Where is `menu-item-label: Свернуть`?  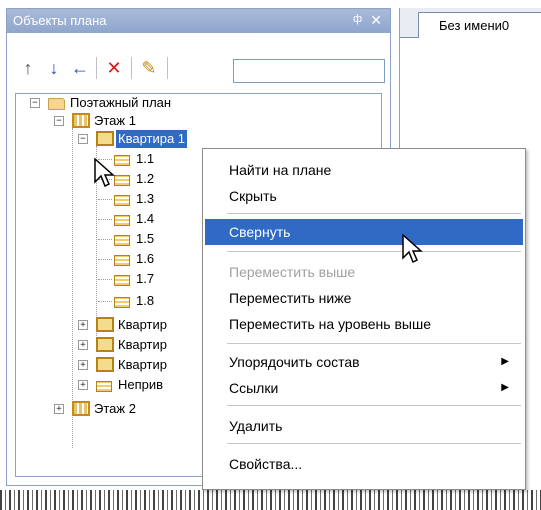
menu-item-label: Свернуть is located at coordinates (260, 232).